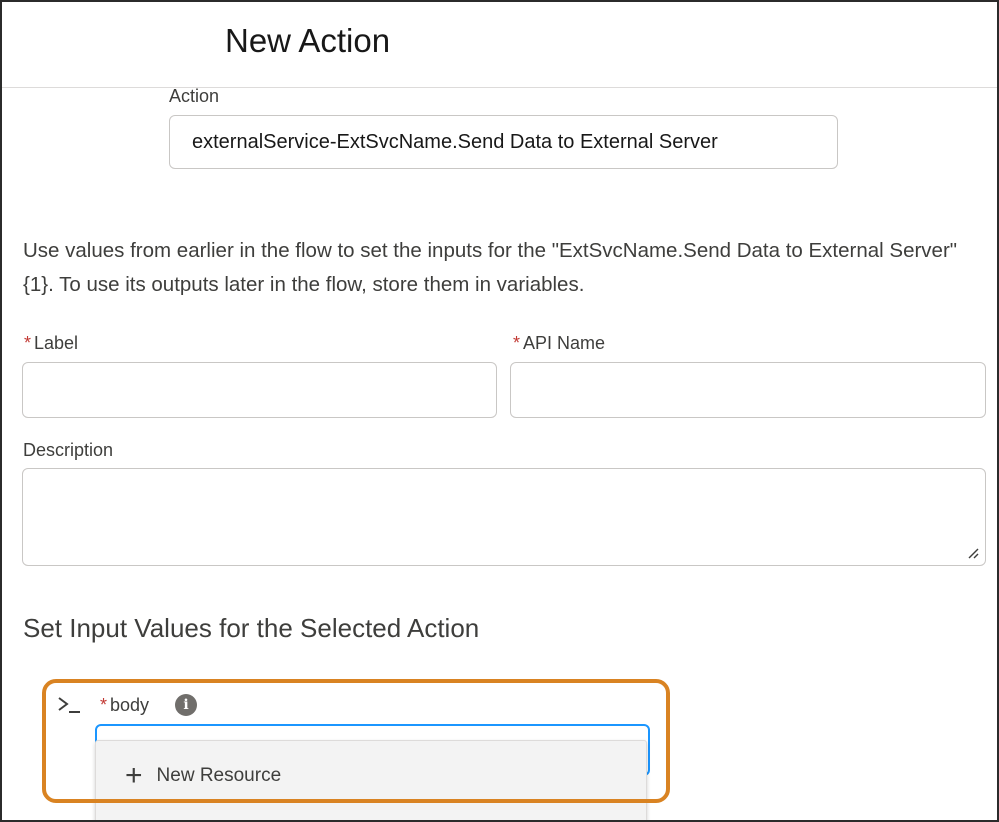 This screenshot has height=822, width=999. I want to click on resize-handle-icon, so click(973, 553).